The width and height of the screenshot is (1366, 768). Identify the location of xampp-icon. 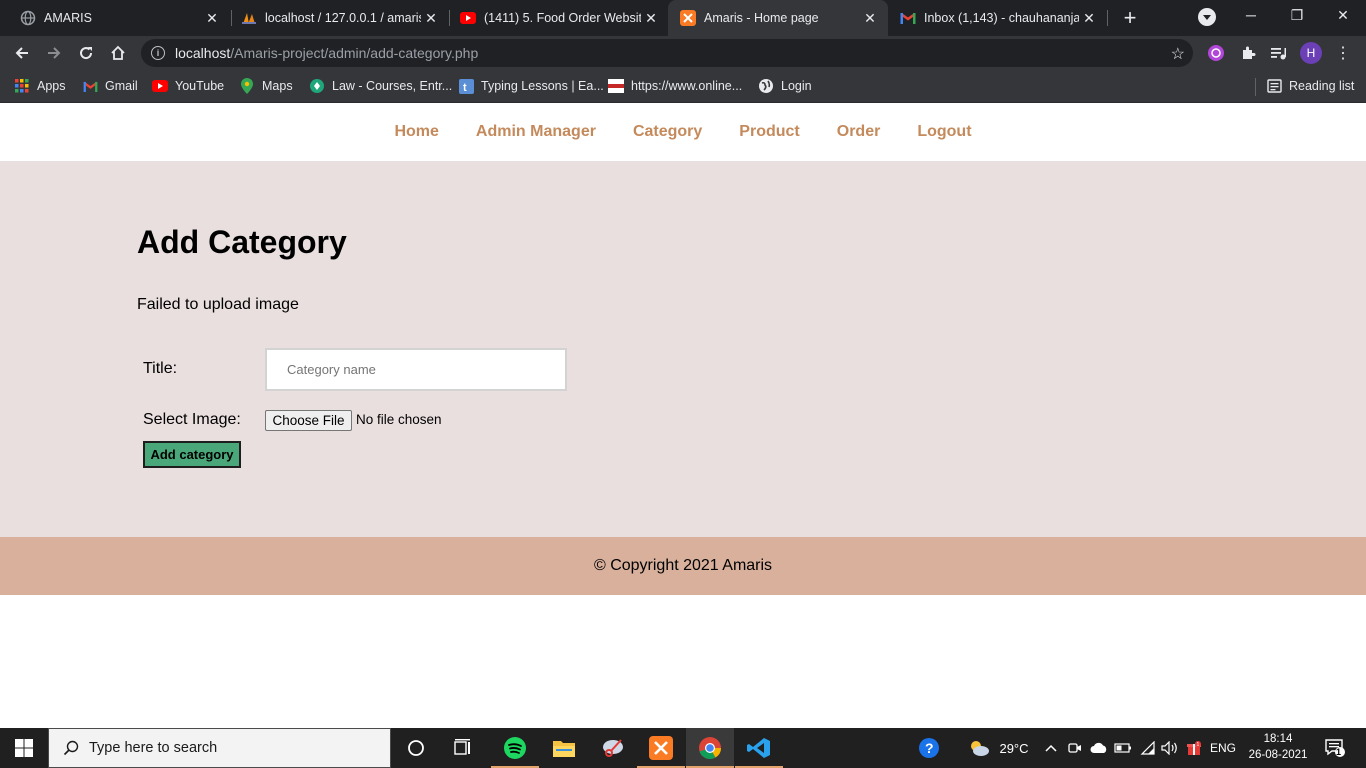
(688, 18).